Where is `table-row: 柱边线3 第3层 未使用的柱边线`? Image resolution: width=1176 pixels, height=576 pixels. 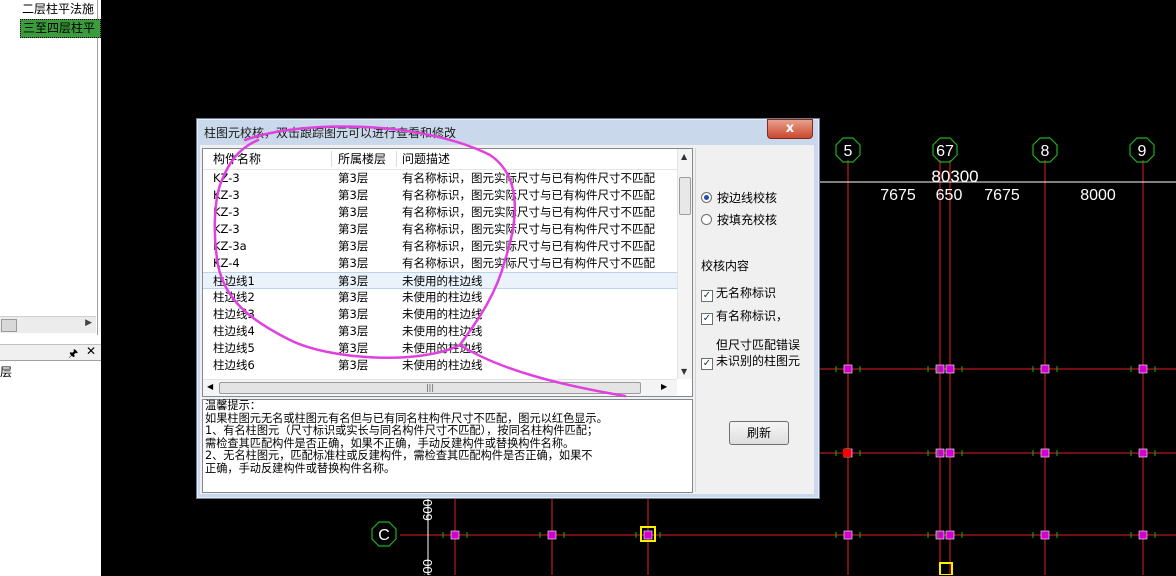 table-row: 柱边线3 第3层 未使用的柱边线 is located at coordinates (440, 314).